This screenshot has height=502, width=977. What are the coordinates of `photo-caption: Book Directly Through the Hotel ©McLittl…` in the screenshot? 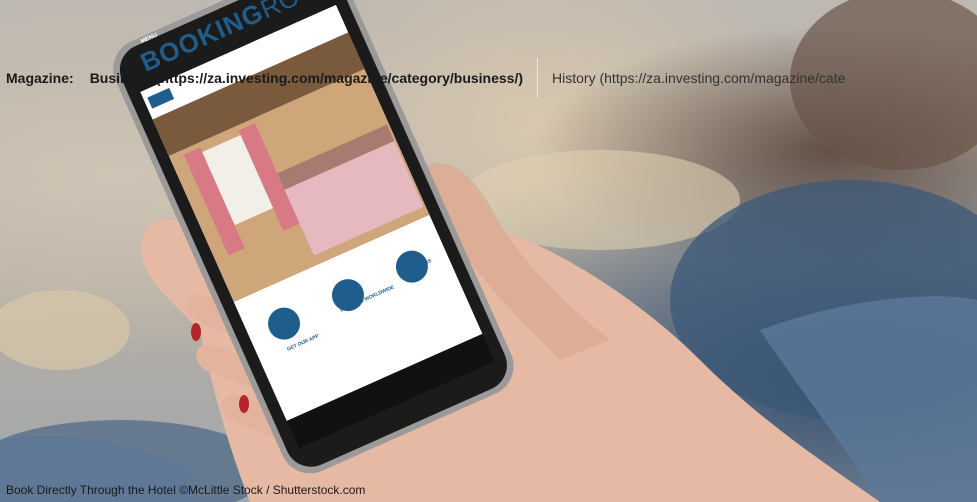 It's located at (186, 490).